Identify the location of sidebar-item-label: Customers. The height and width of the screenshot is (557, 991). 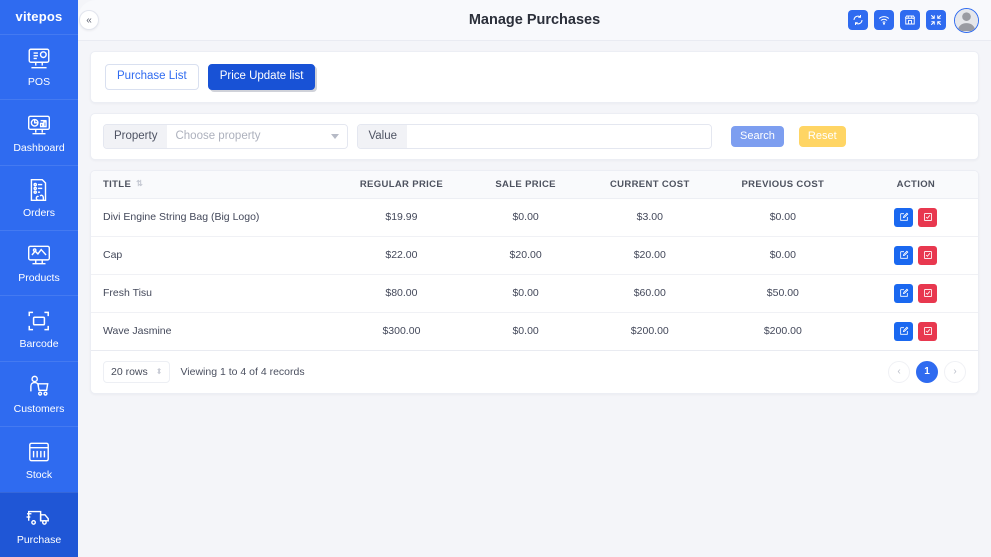
(39, 409).